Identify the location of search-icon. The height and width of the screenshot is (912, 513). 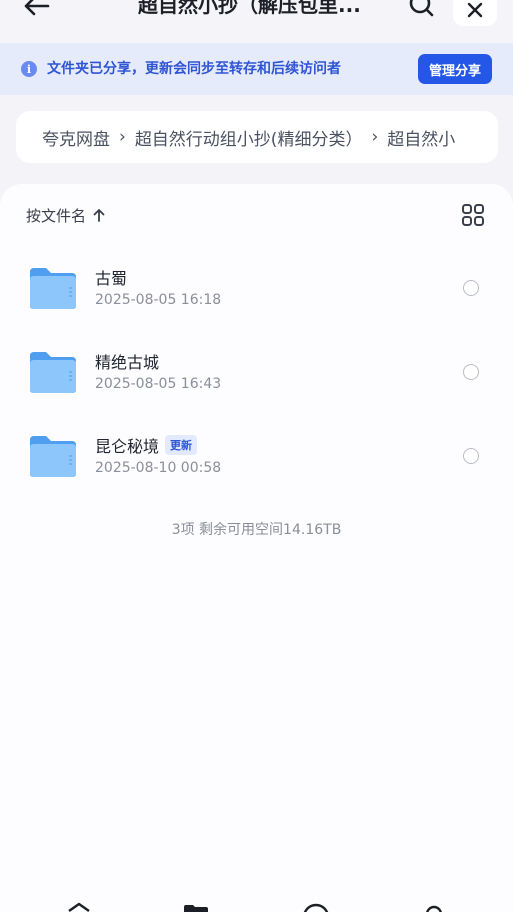
(421, 8).